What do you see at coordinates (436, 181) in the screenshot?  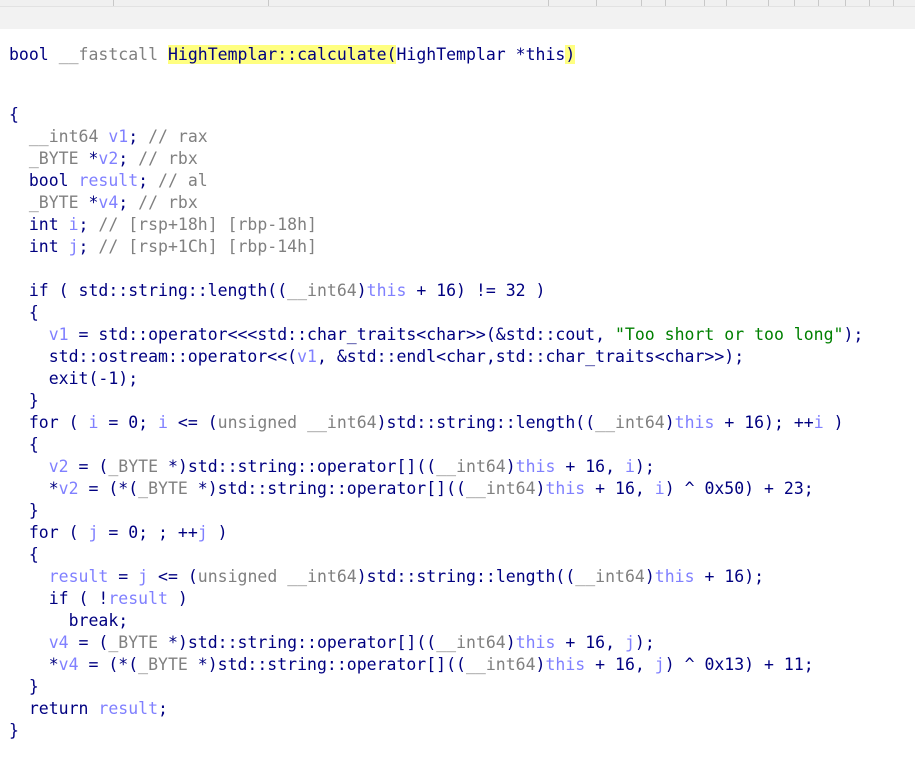 I see `code-line: bool result; // al` at bounding box center [436, 181].